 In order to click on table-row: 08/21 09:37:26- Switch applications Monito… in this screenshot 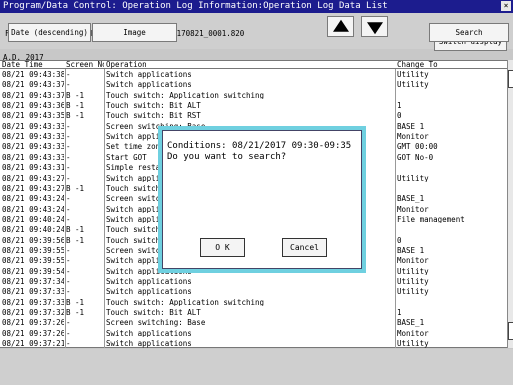, I will do `click(253, 334)`.